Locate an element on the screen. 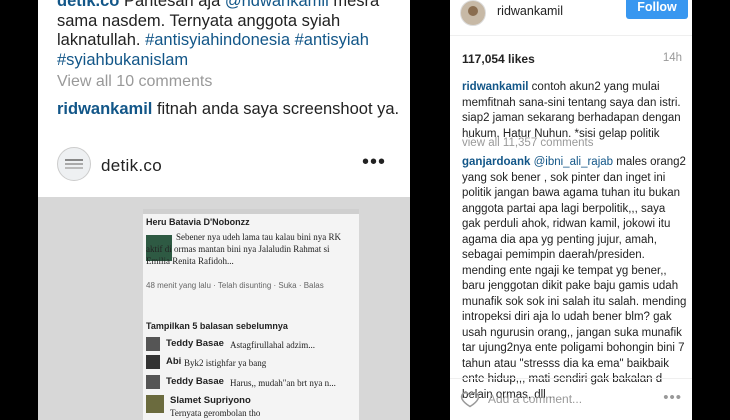 The width and height of the screenshot is (730, 420). post-header: ridwankamil Follow is located at coordinates (571, 18).